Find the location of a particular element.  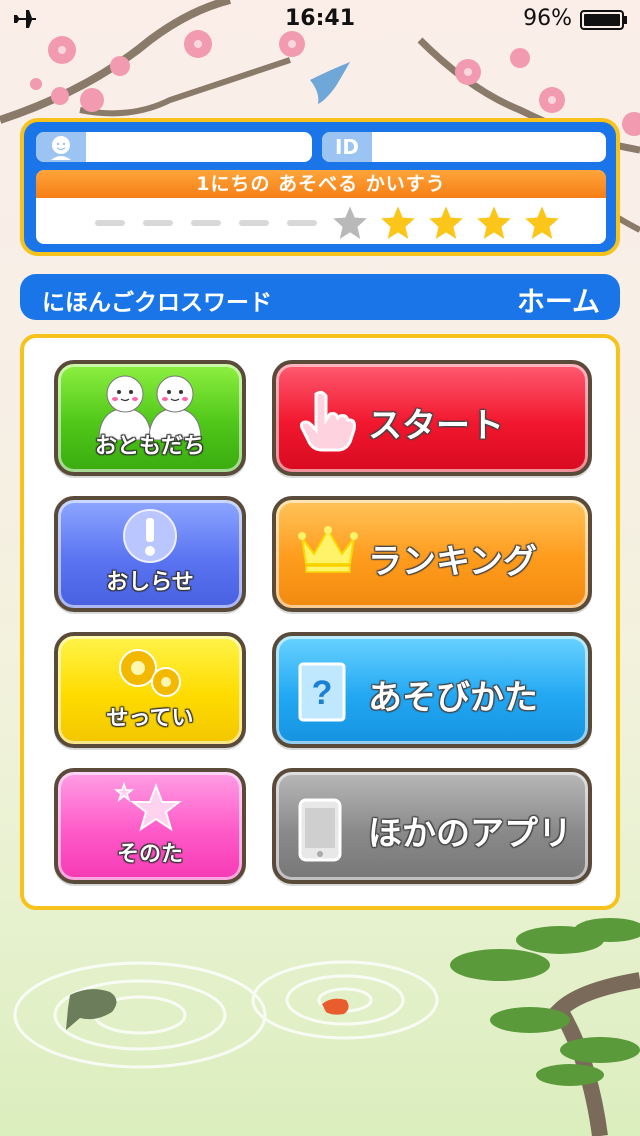

pointing-hand-icon is located at coordinates (328, 421).